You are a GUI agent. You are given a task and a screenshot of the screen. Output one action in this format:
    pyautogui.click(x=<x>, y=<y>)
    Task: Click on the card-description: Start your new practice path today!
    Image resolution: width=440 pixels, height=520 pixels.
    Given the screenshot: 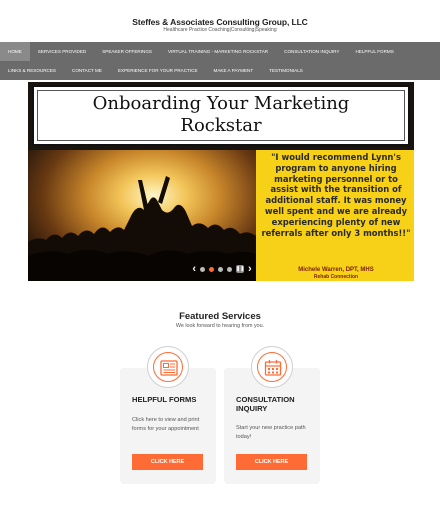 What is the action you would take?
    pyautogui.click(x=271, y=433)
    